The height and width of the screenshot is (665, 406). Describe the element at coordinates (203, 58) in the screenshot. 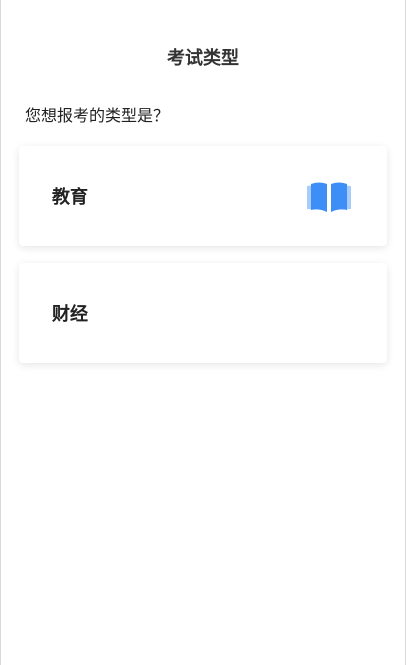

I see `page-title: 考试类型` at that location.